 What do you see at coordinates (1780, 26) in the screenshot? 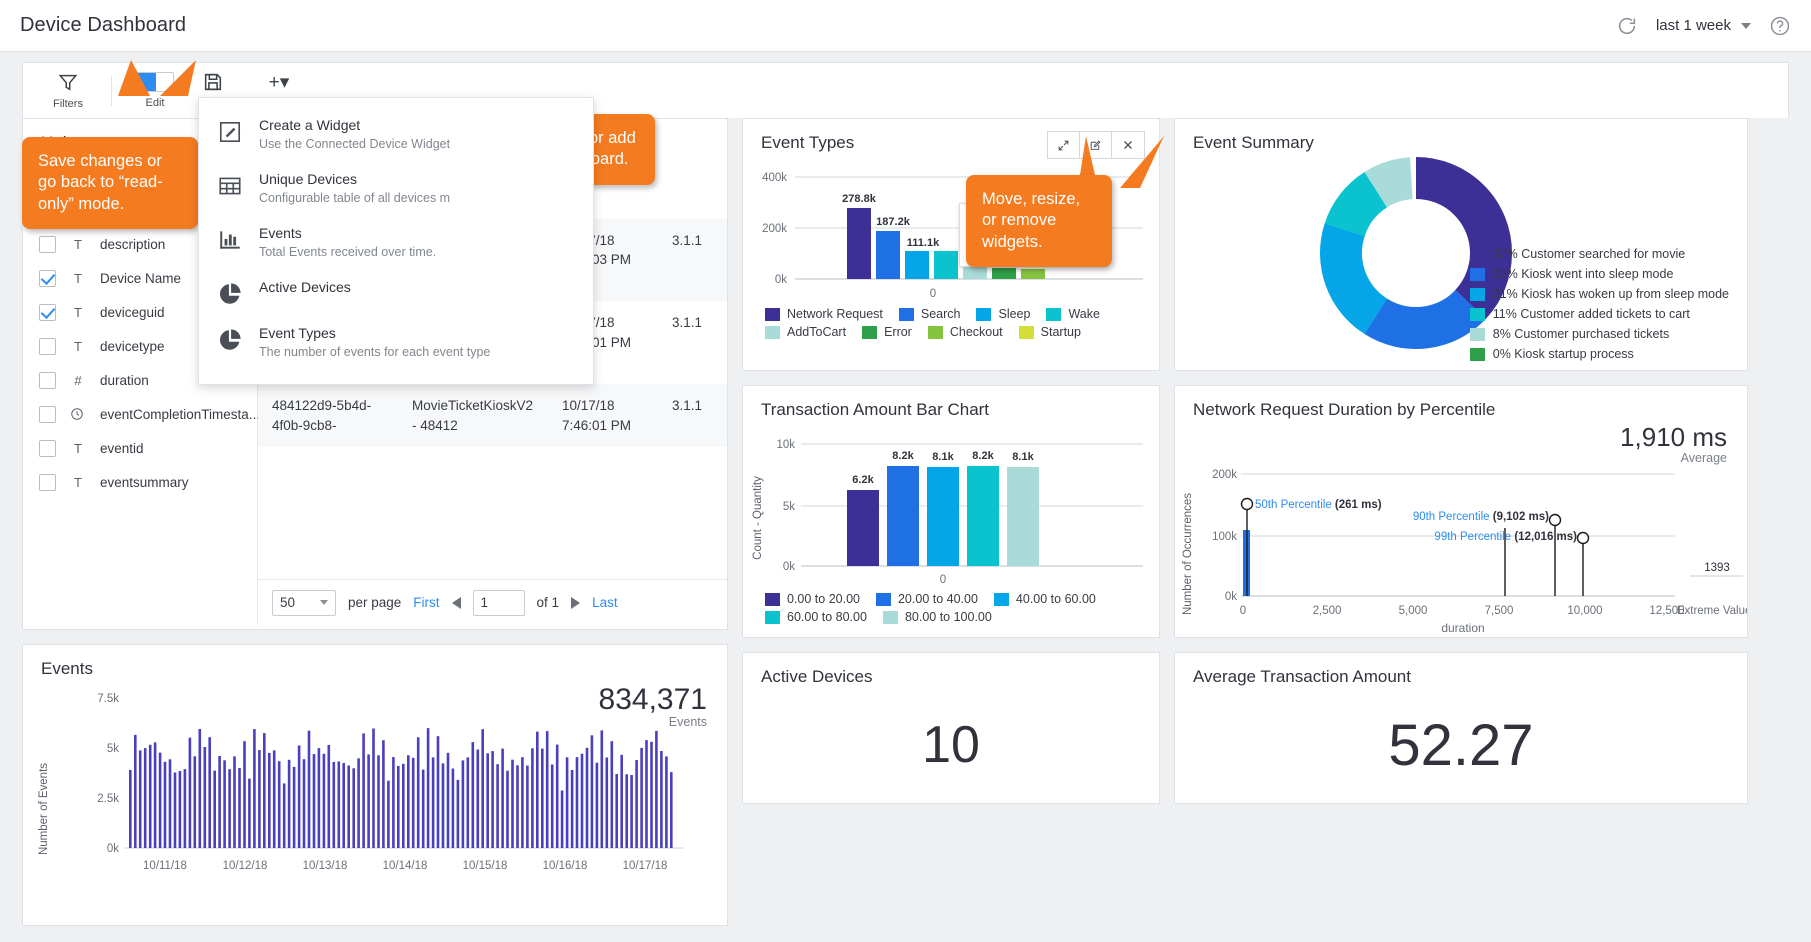
I see `help-icon` at bounding box center [1780, 26].